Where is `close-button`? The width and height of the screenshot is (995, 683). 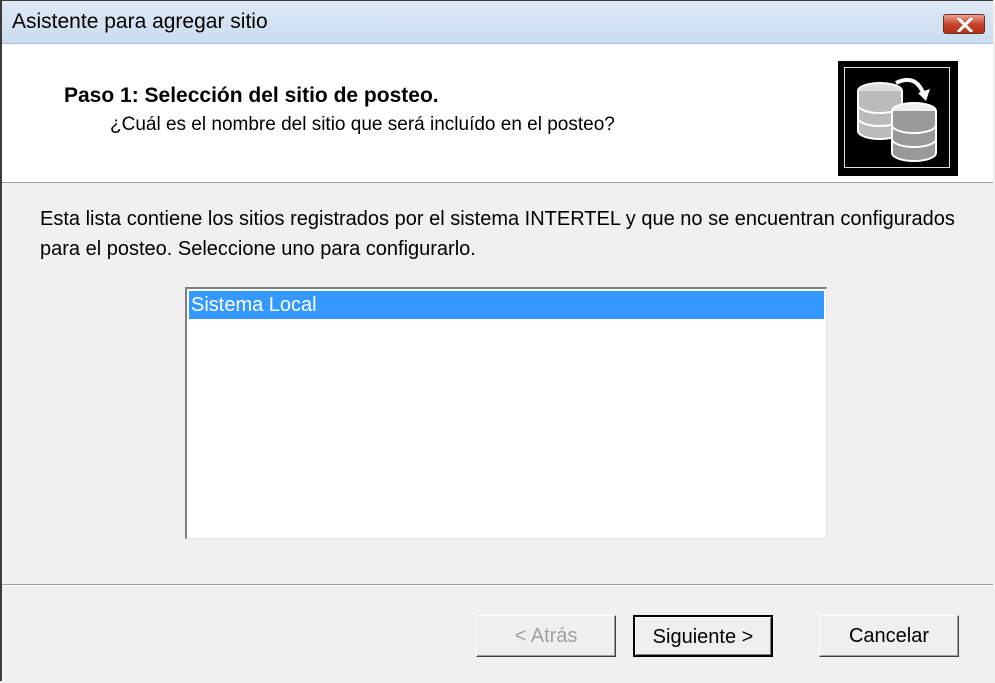 close-button is located at coordinates (964, 24).